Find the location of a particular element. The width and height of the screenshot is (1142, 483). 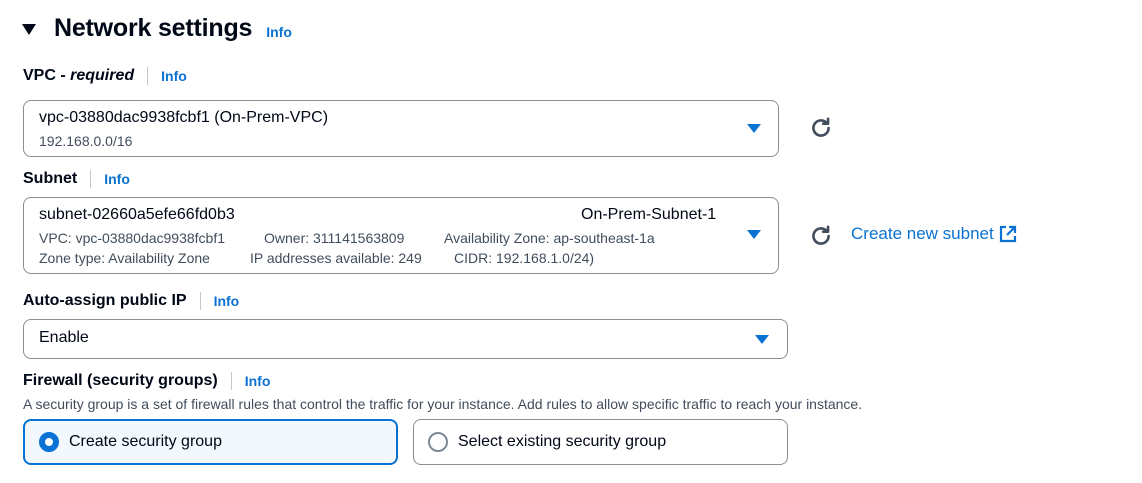

firewall-label-row: Firewall (security groups) Info is located at coordinates (146, 381).